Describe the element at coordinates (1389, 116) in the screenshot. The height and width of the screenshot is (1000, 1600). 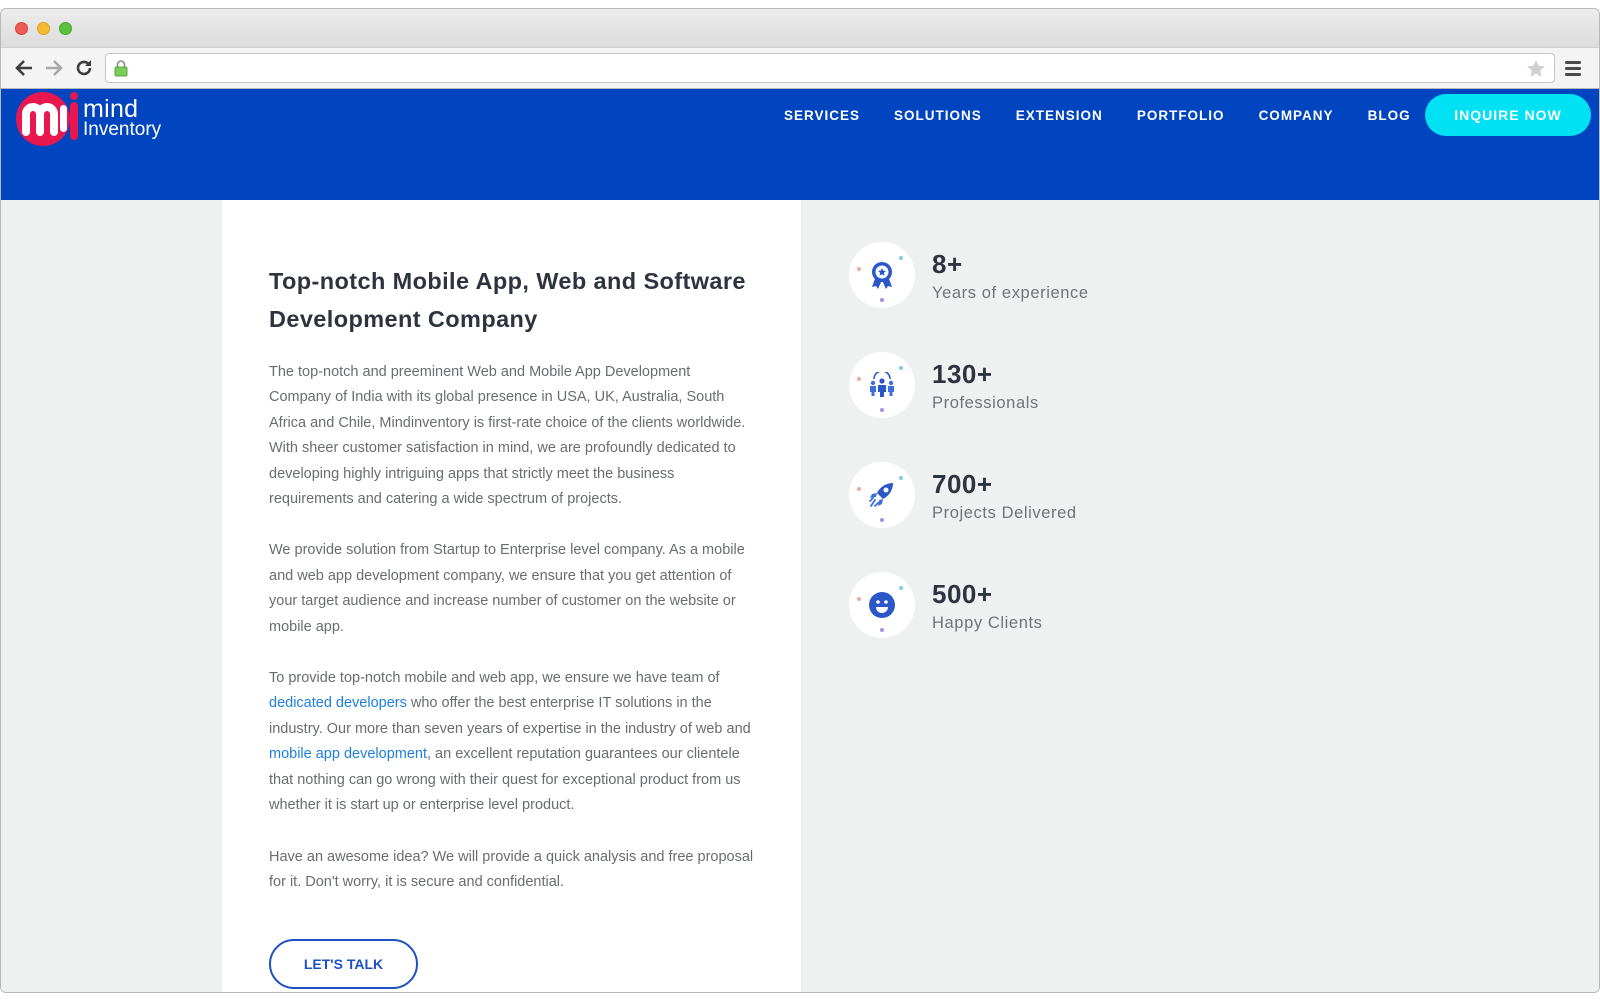
I see `nav-blog: BLOG` at that location.